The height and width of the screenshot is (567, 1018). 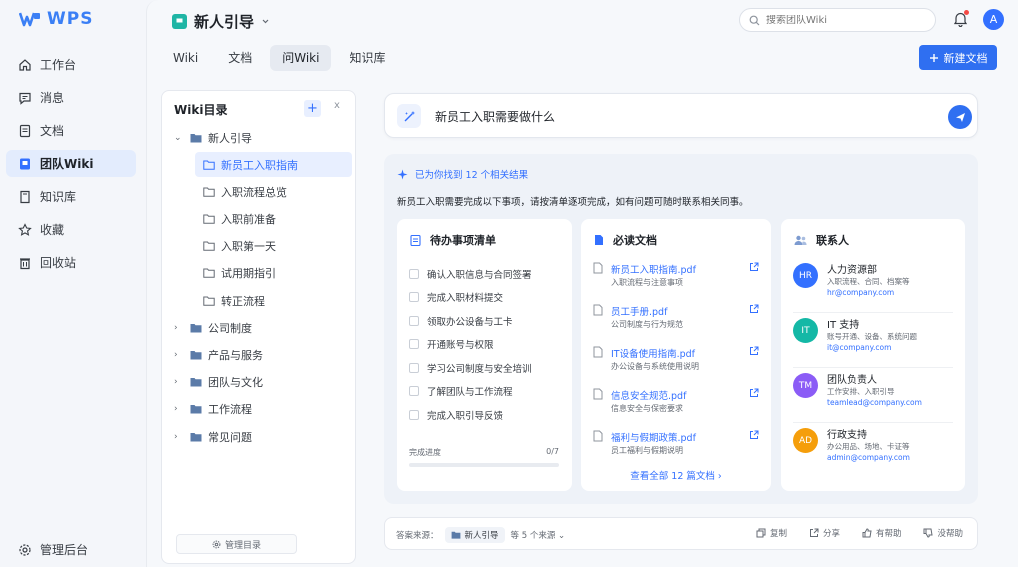 I want to click on wps-logo: WPS, so click(x=56, y=19).